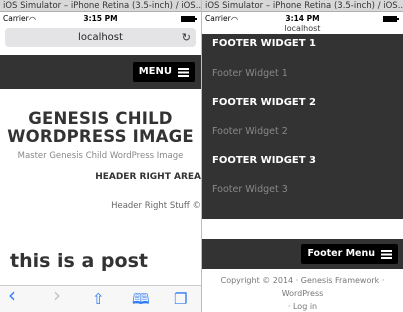 The image size is (403, 312). I want to click on tabs-icon: ❐, so click(180, 299).